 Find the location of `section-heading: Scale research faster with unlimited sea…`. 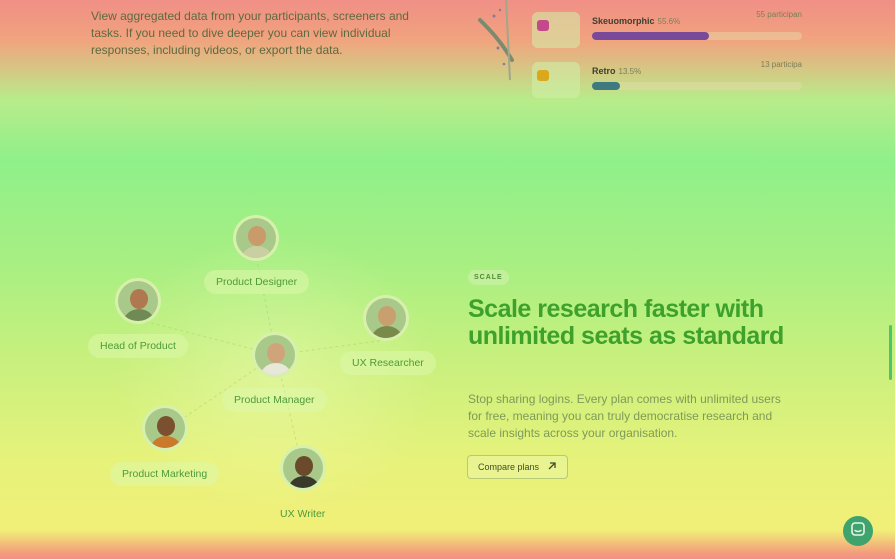

section-heading: Scale research faster with unlimited sea… is located at coordinates (626, 322).